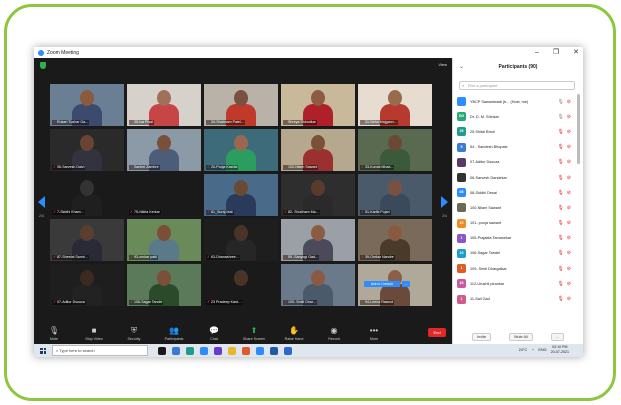  I want to click on participant-search-input: ⌕ Find a participant, so click(517, 85).